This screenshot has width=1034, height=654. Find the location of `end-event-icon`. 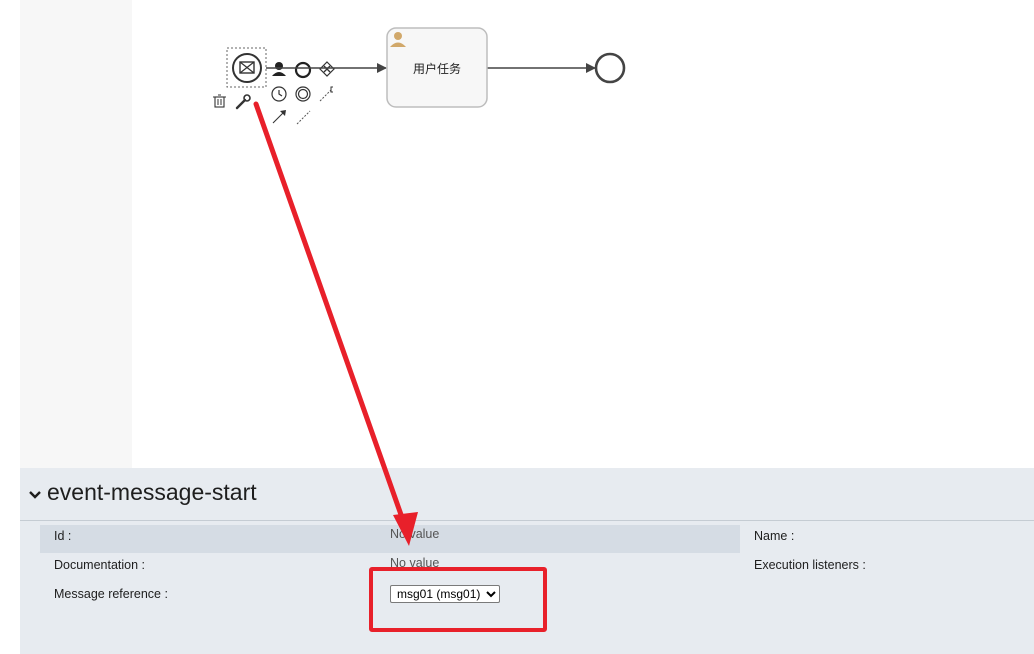

end-event-icon is located at coordinates (303, 70).